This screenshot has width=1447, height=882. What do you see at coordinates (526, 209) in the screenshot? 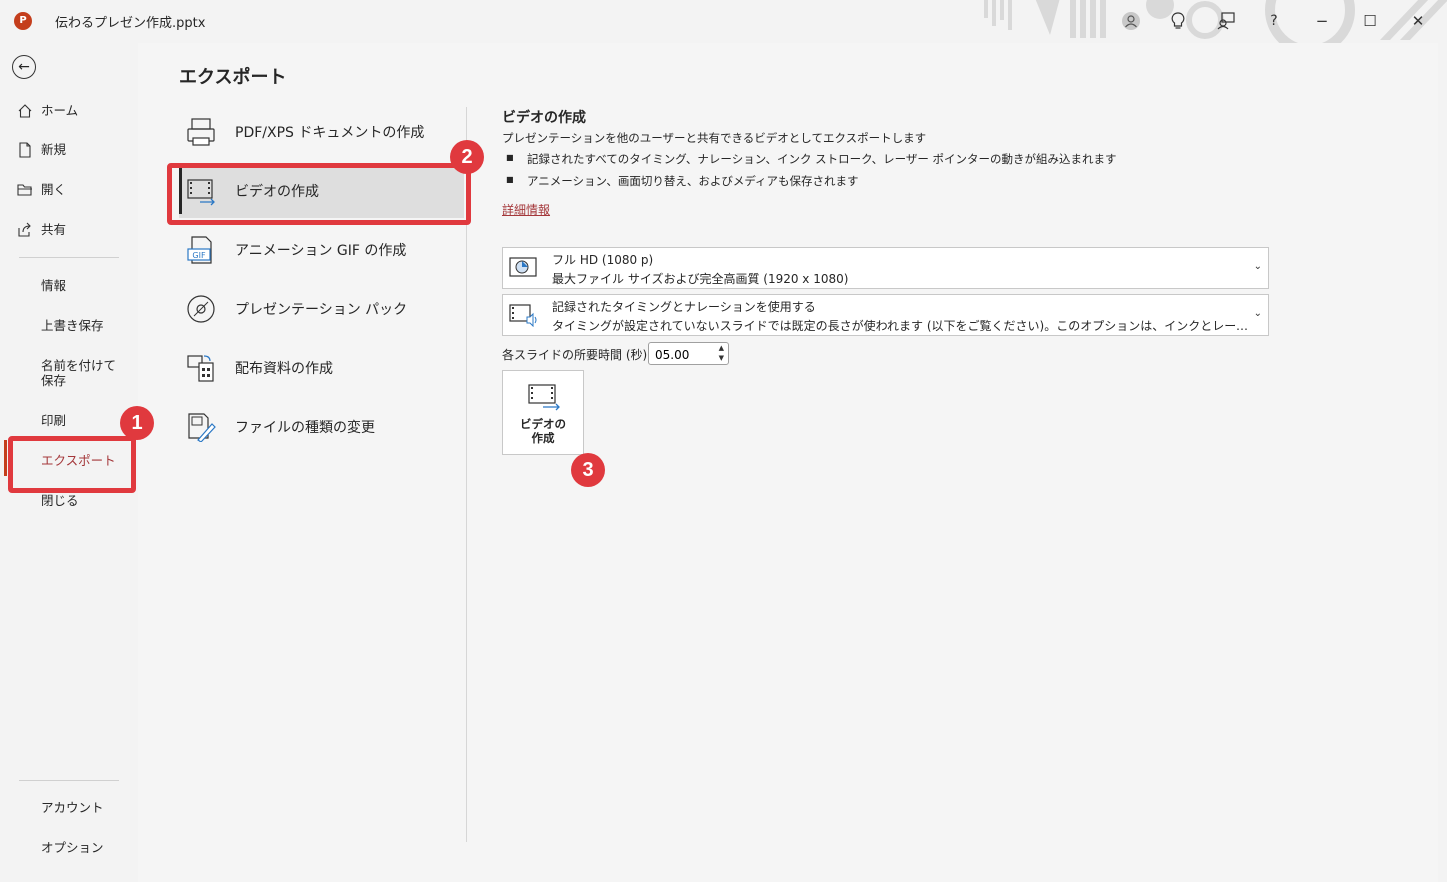
I see `learn-more-link: 詳細情報` at bounding box center [526, 209].